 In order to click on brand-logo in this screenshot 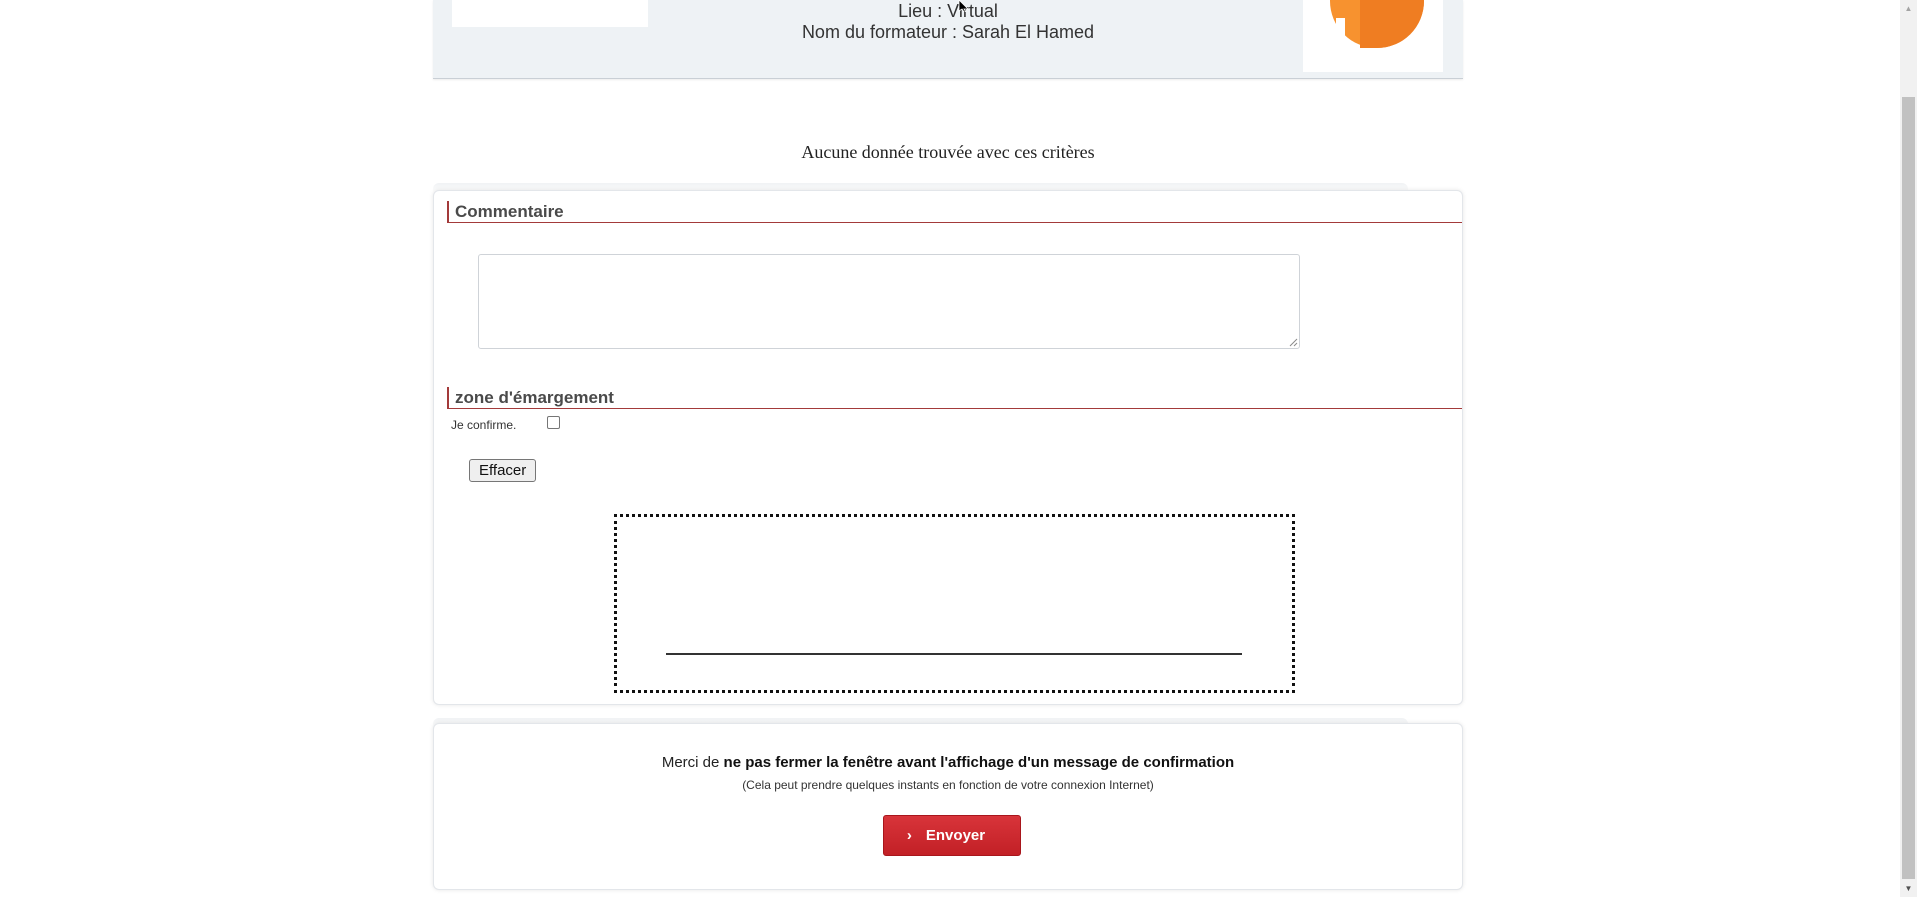, I will do `click(1373, 36)`.